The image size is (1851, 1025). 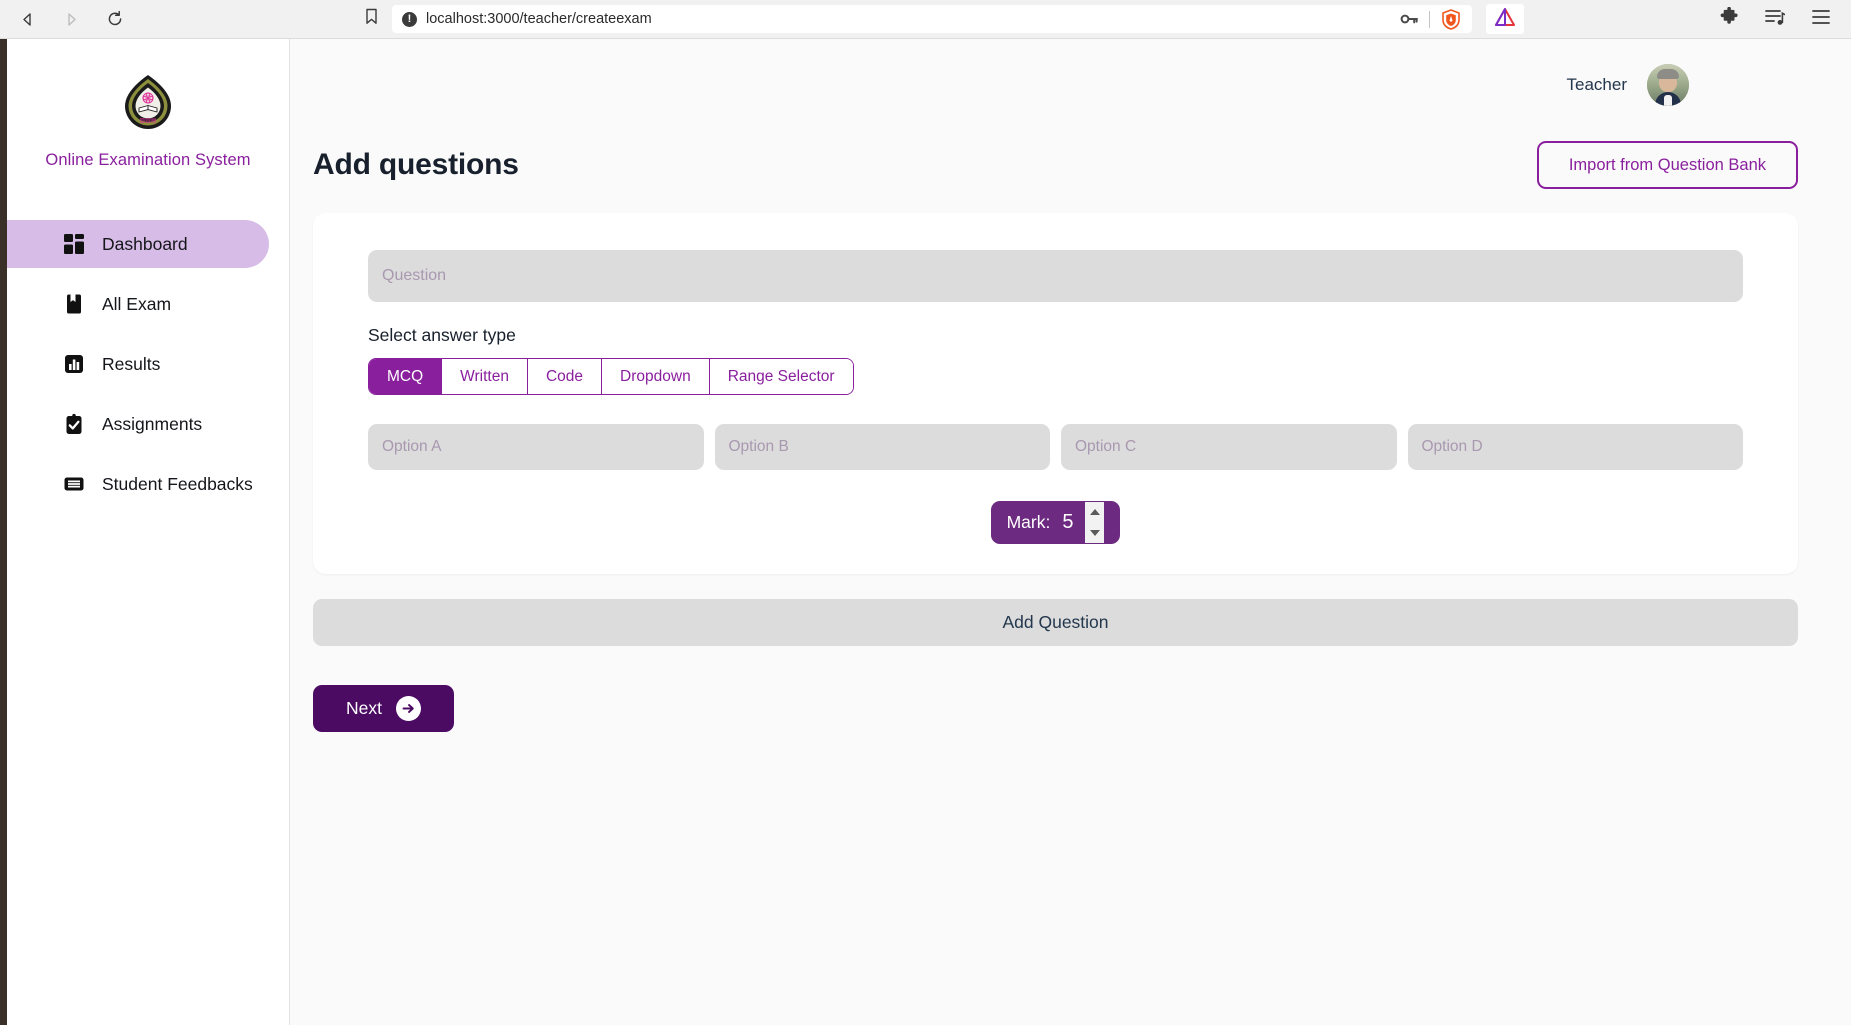 What do you see at coordinates (882, 447) in the screenshot?
I see `option-b-input` at bounding box center [882, 447].